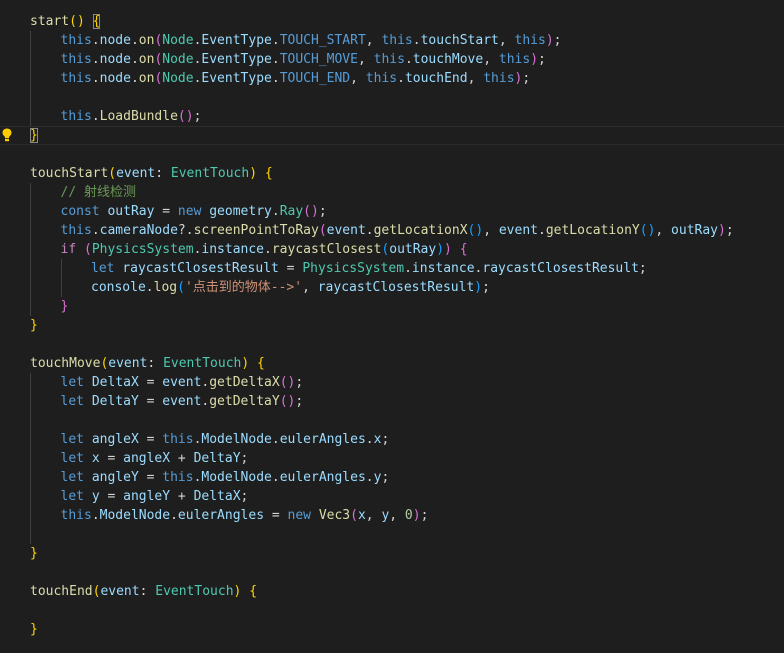  I want to click on code-token: cameraNode, so click(138, 230).